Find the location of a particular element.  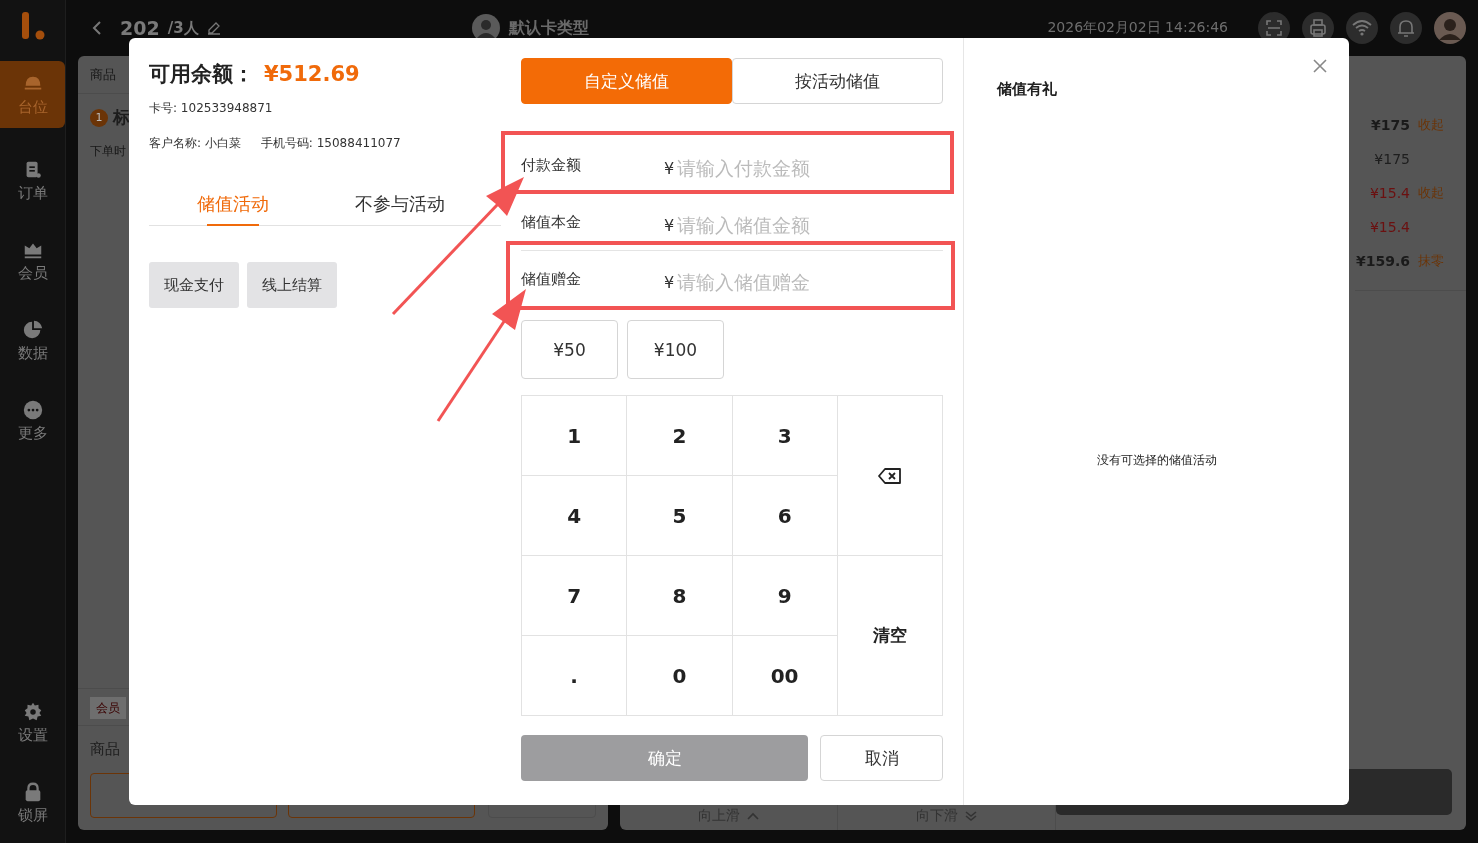

datetime: 2026年02月02日 14:26:46 is located at coordinates (1137, 28).